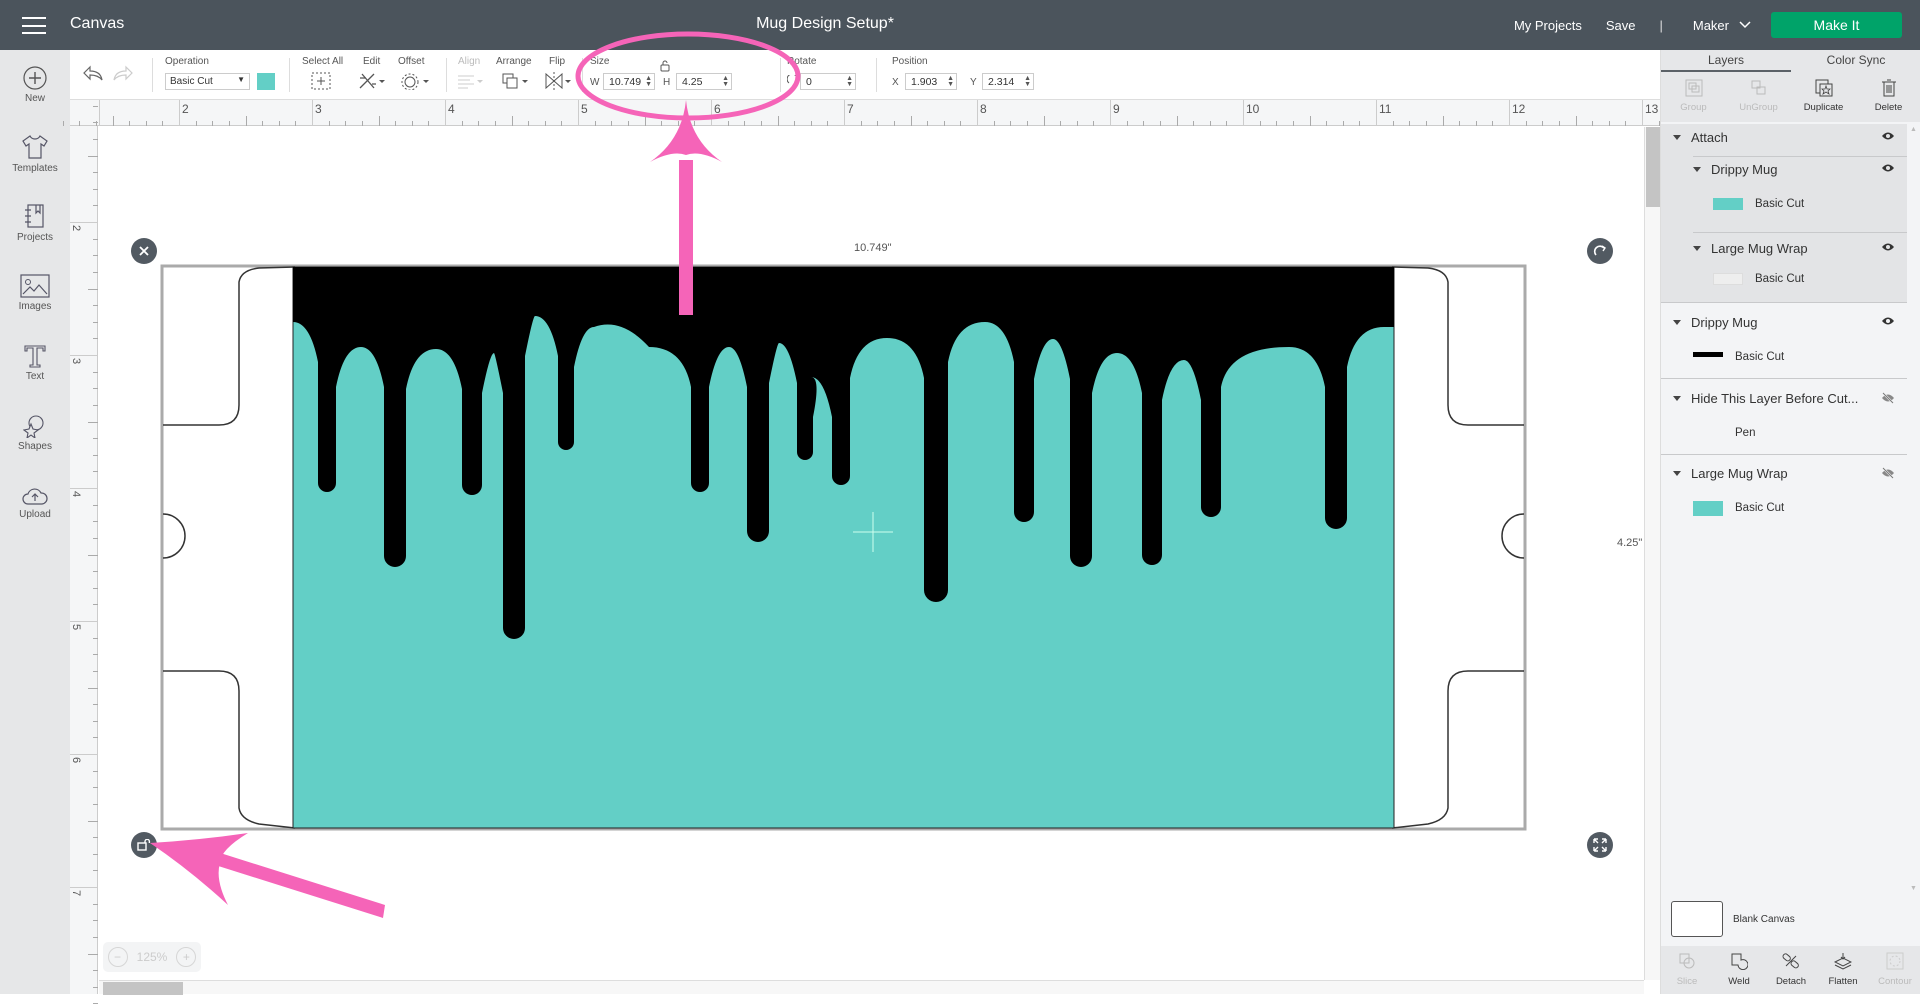 The width and height of the screenshot is (1920, 1004). What do you see at coordinates (1791, 970) in the screenshot?
I see `detach-button: Detach` at bounding box center [1791, 970].